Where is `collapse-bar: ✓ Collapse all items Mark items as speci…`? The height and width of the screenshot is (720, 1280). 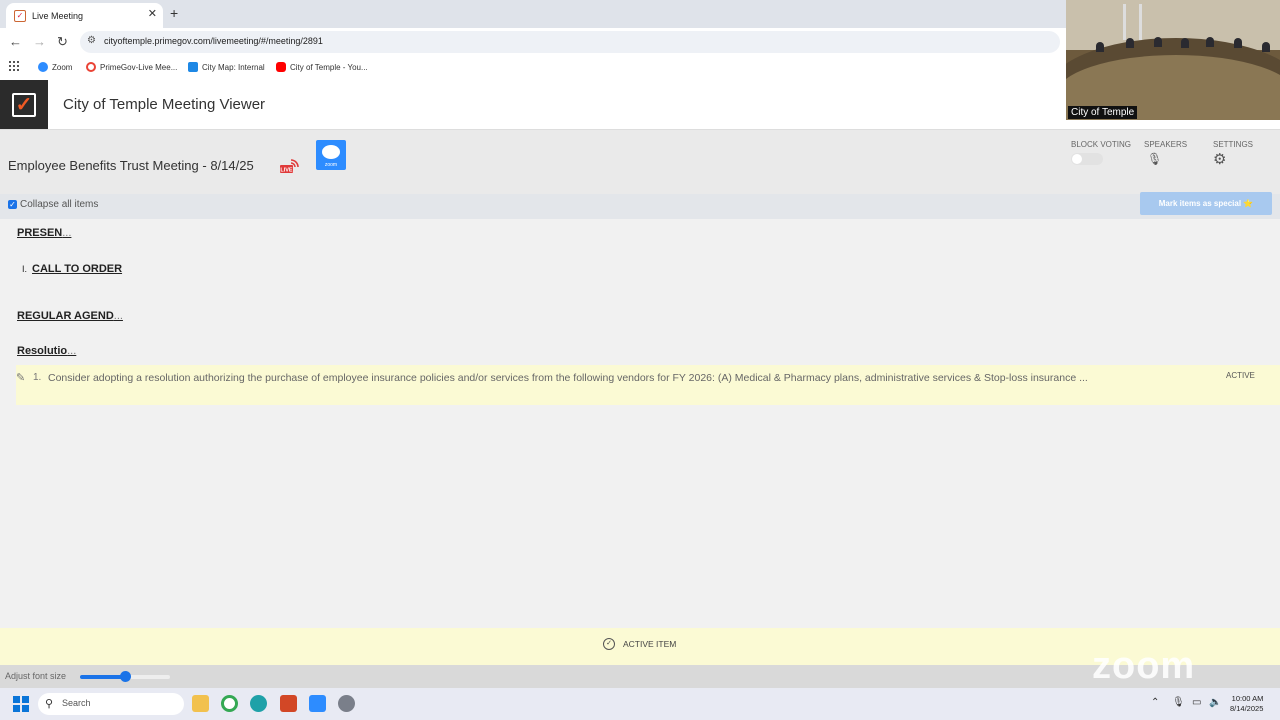
collapse-bar: ✓ Collapse all items Mark items as speci… is located at coordinates (640, 205).